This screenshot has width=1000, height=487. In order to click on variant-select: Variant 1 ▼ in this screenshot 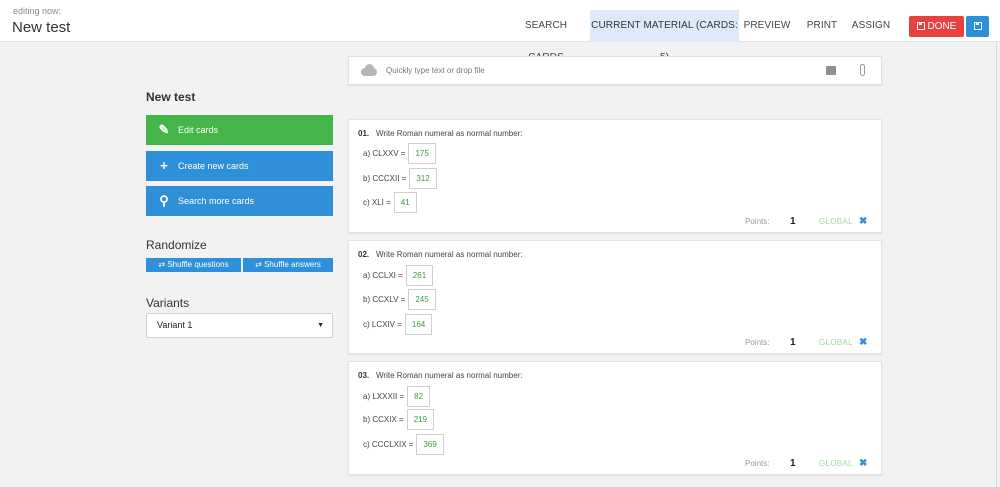, I will do `click(239, 325)`.